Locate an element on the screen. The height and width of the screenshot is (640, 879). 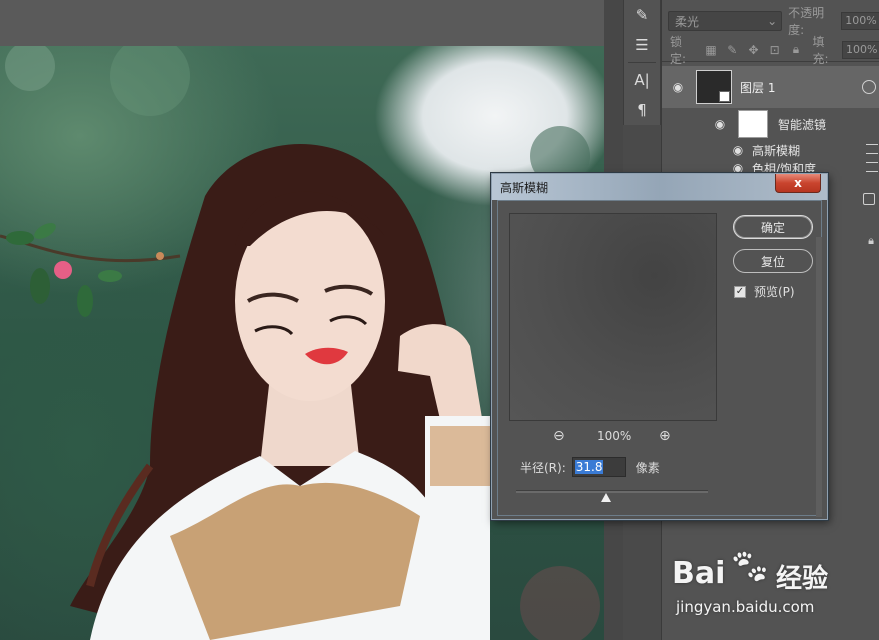
blend-mode-select: 柔光 ⌄ is located at coordinates (725, 21).